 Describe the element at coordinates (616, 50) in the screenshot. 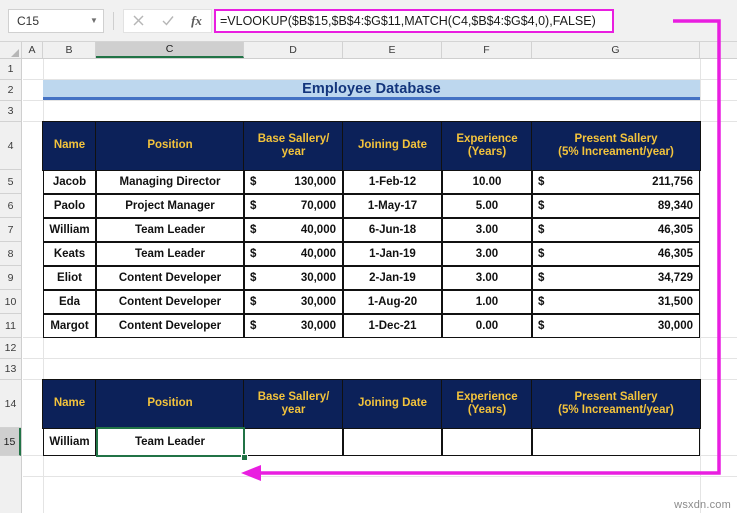

I see `column-header-G: G` at that location.